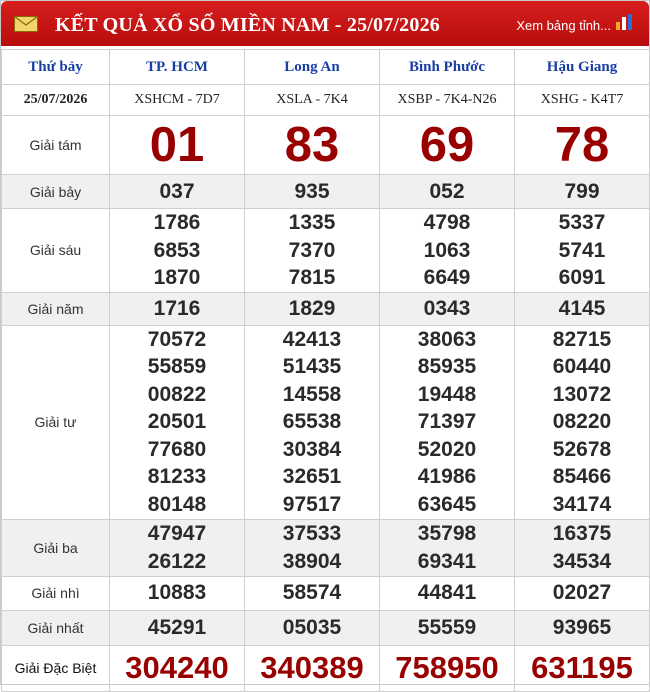 This screenshot has height=692, width=650. What do you see at coordinates (312, 547) in the screenshot?
I see `prize-cell: 37533 38904` at bounding box center [312, 547].